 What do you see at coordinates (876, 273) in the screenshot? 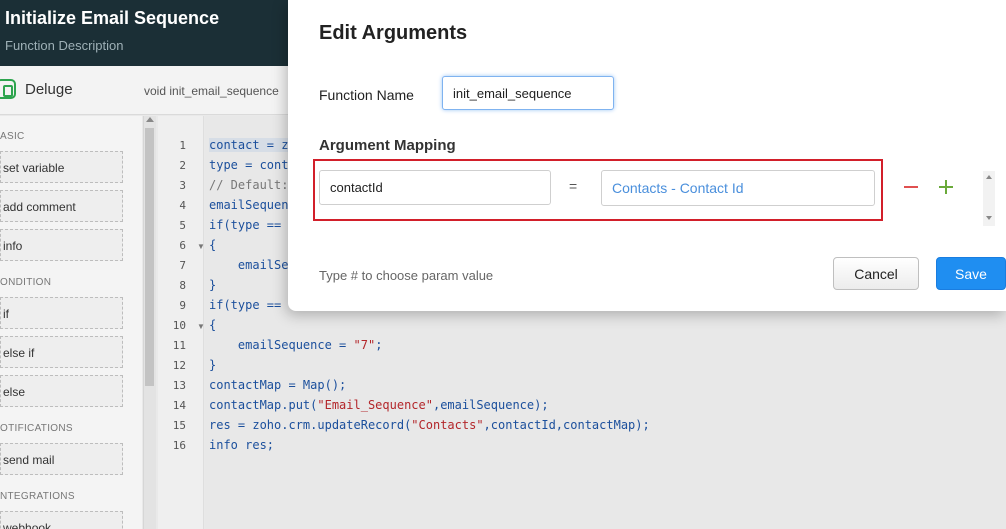
I see `cancel-button: Cancel` at bounding box center [876, 273].